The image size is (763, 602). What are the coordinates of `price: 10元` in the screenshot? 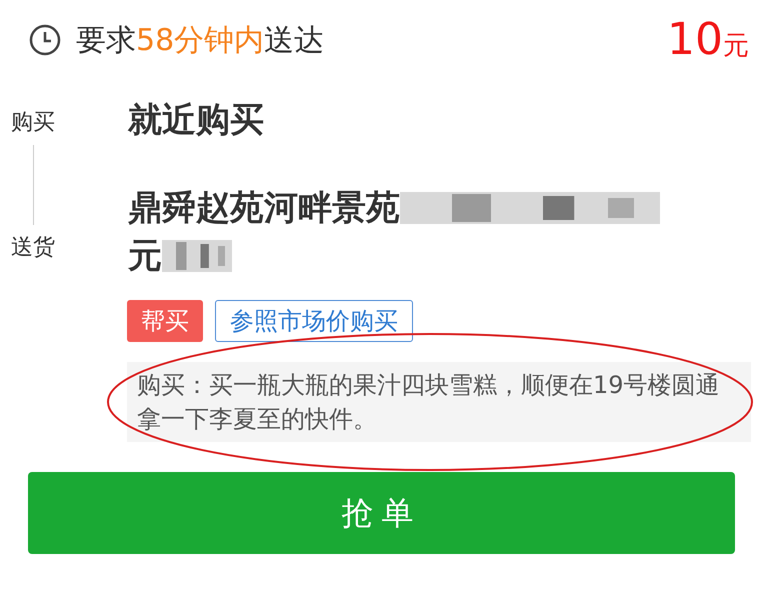 It's located at (708, 40).